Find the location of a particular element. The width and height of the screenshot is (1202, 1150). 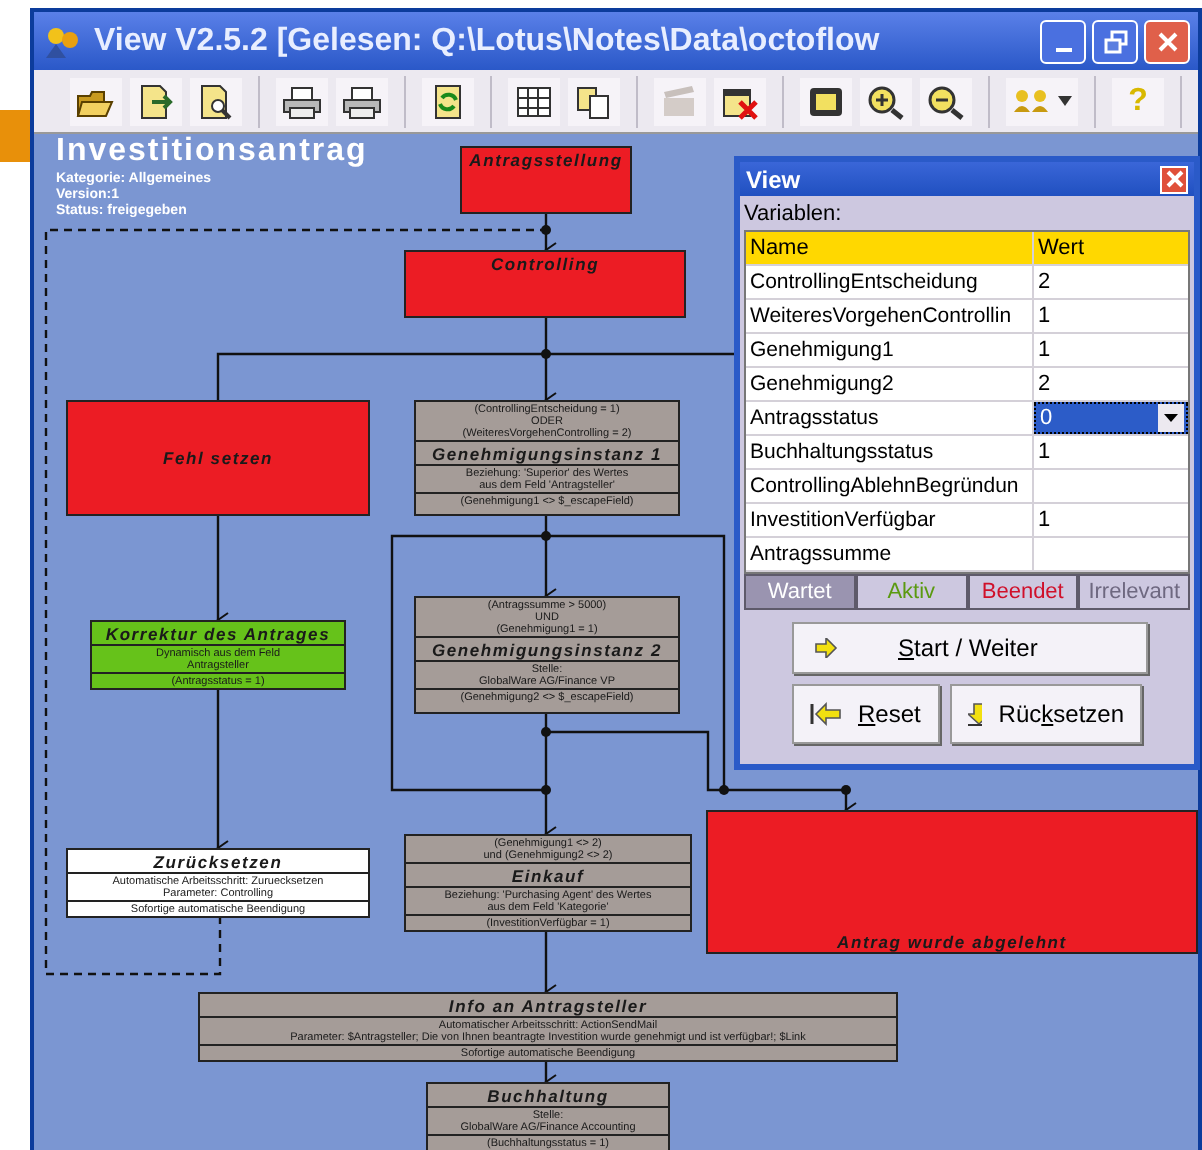

document-arrow-icon is located at coordinates (156, 101).